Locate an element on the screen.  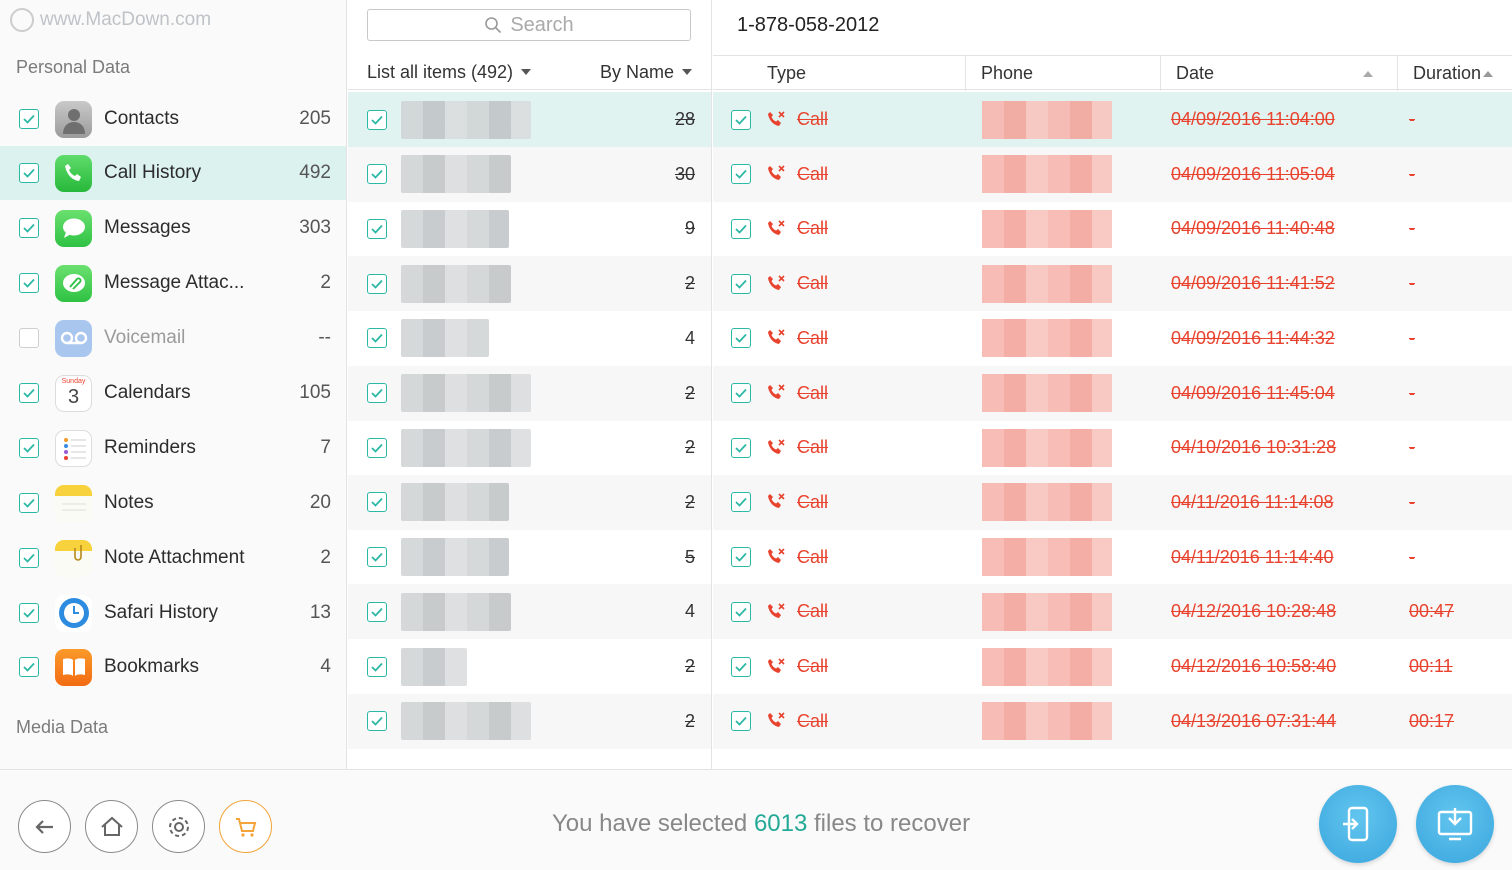
table-row: Call 04/09/2016 11:44:32 - is located at coordinates (1112, 338).